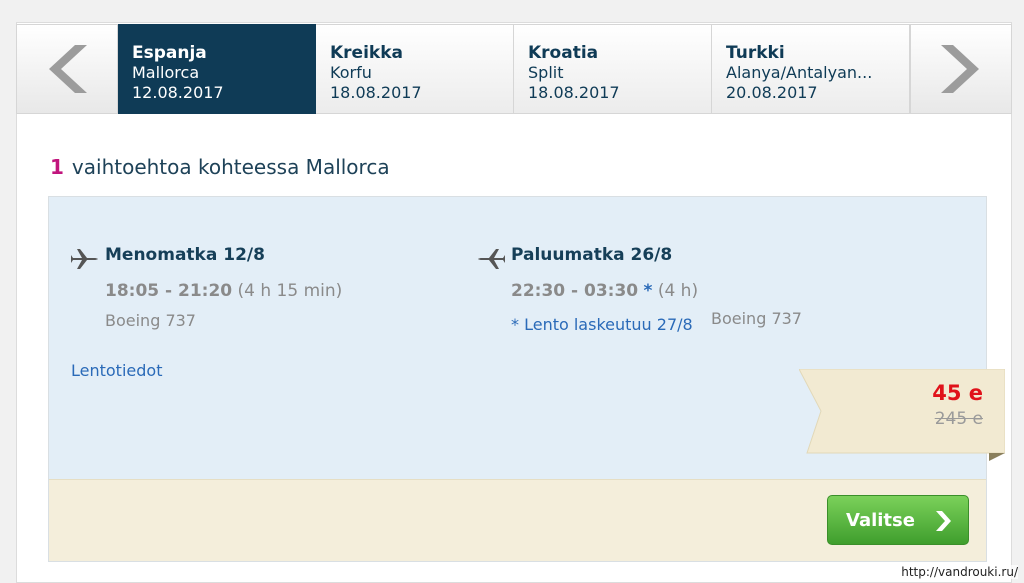 This screenshot has width=1024, height=583. What do you see at coordinates (943, 521) in the screenshot?
I see `chevron-right-small-icon` at bounding box center [943, 521].